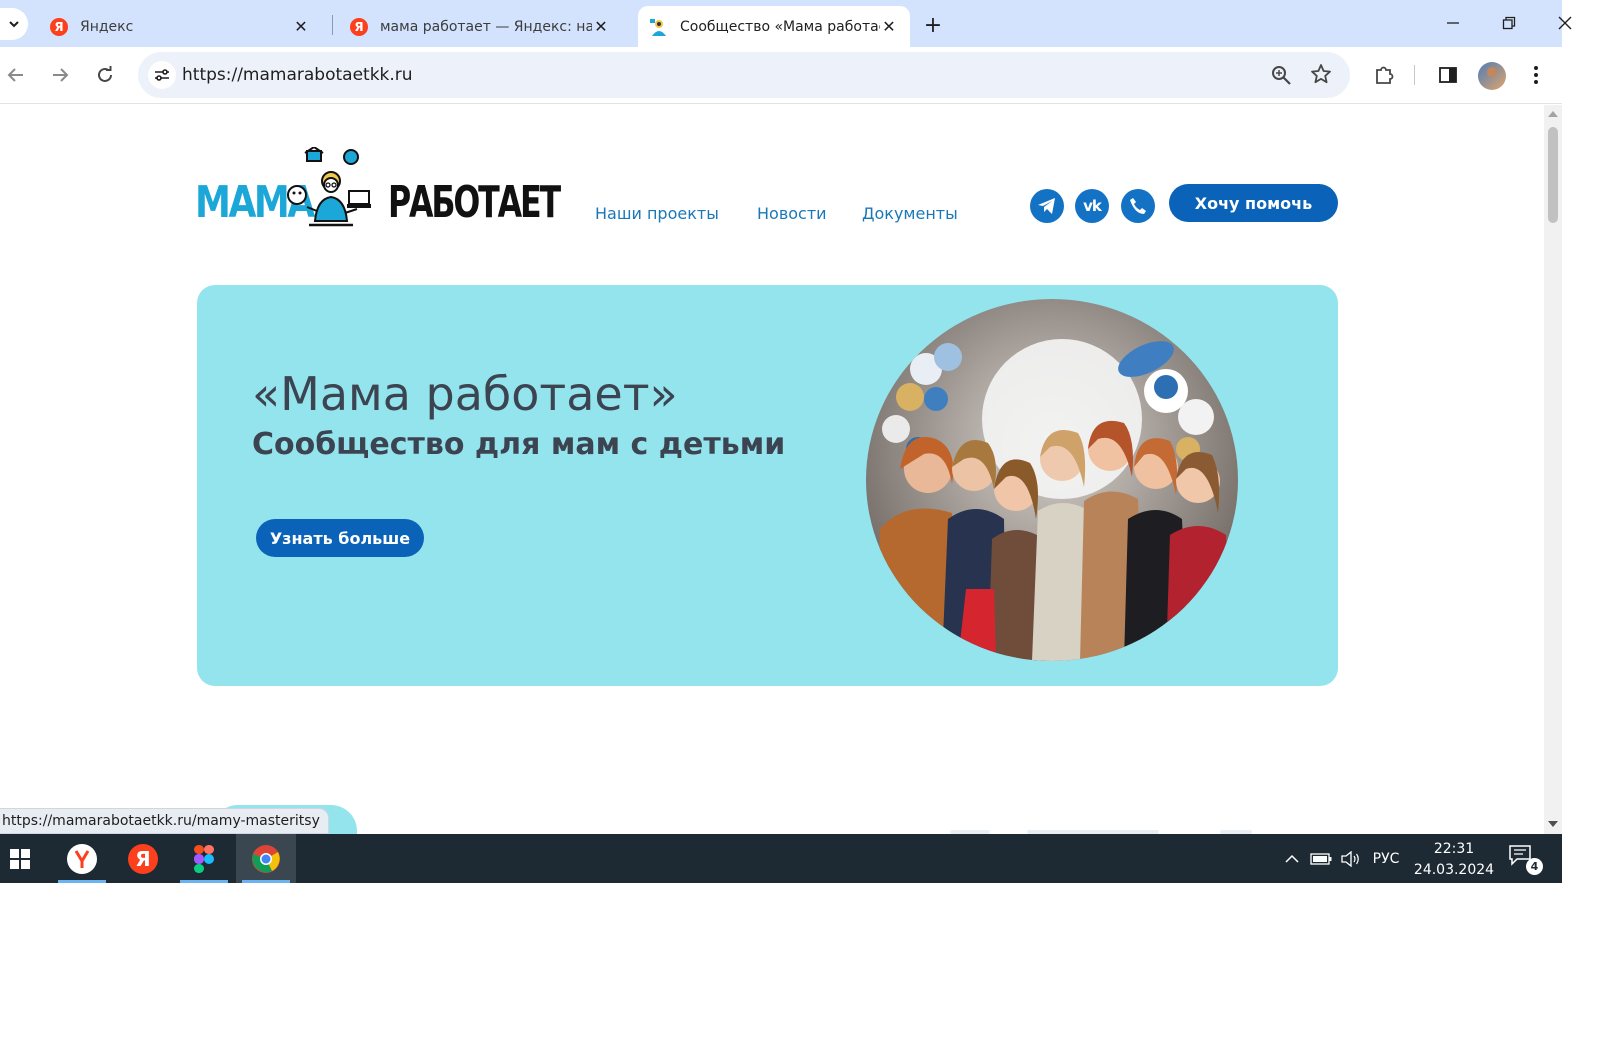  I want to click on notification-count: 4, so click(1534, 866).